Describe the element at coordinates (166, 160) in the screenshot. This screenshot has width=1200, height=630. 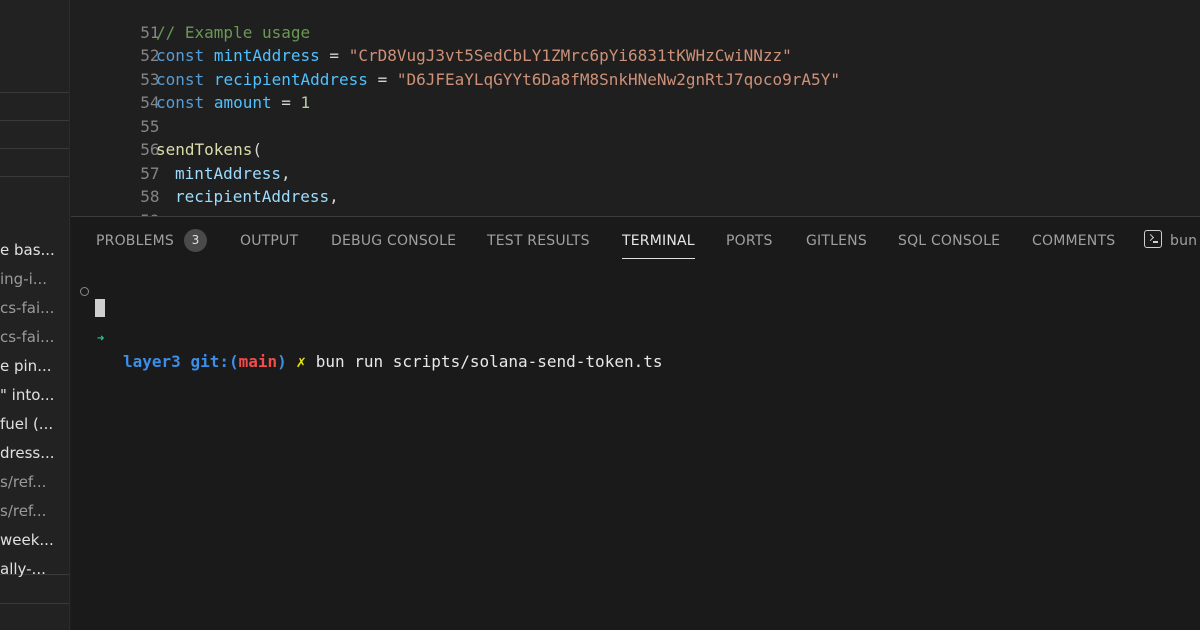
I see `code-line: 57 sendTokens(` at that location.